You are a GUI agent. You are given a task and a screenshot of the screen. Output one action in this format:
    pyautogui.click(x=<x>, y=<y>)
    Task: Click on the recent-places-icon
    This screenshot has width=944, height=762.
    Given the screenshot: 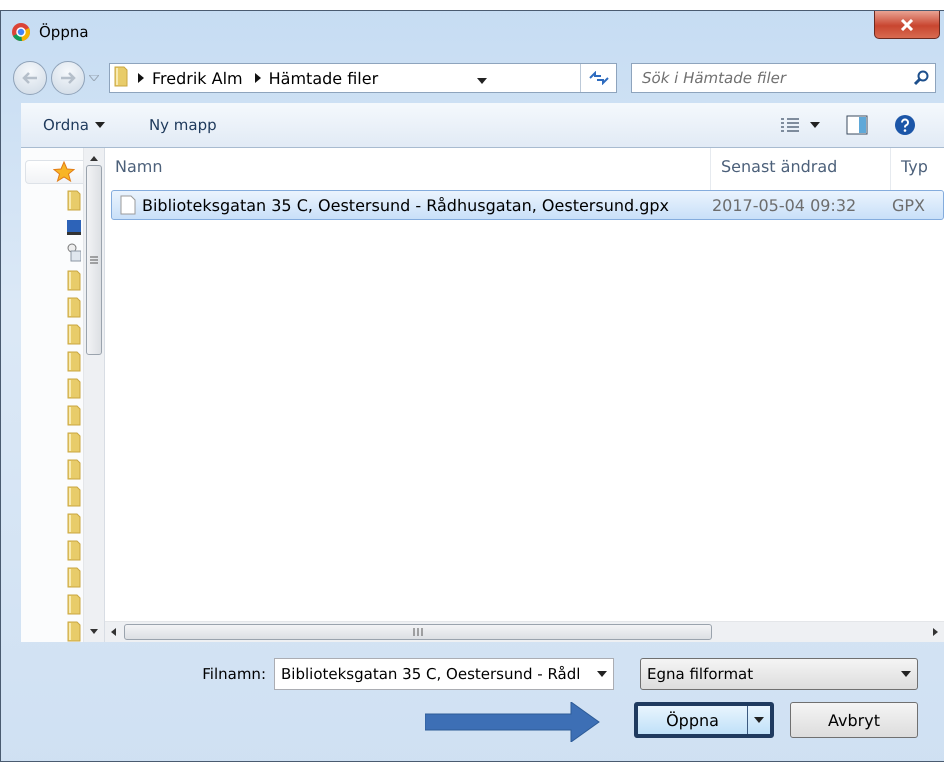 What is the action you would take?
    pyautogui.click(x=74, y=253)
    